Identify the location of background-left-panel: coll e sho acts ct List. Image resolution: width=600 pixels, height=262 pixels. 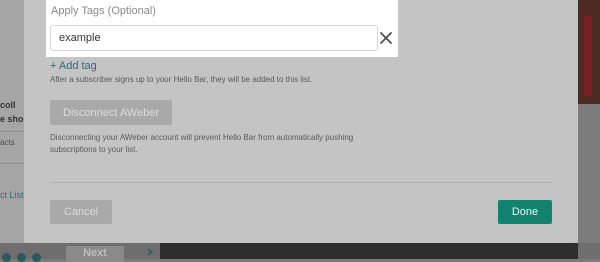
(12, 129).